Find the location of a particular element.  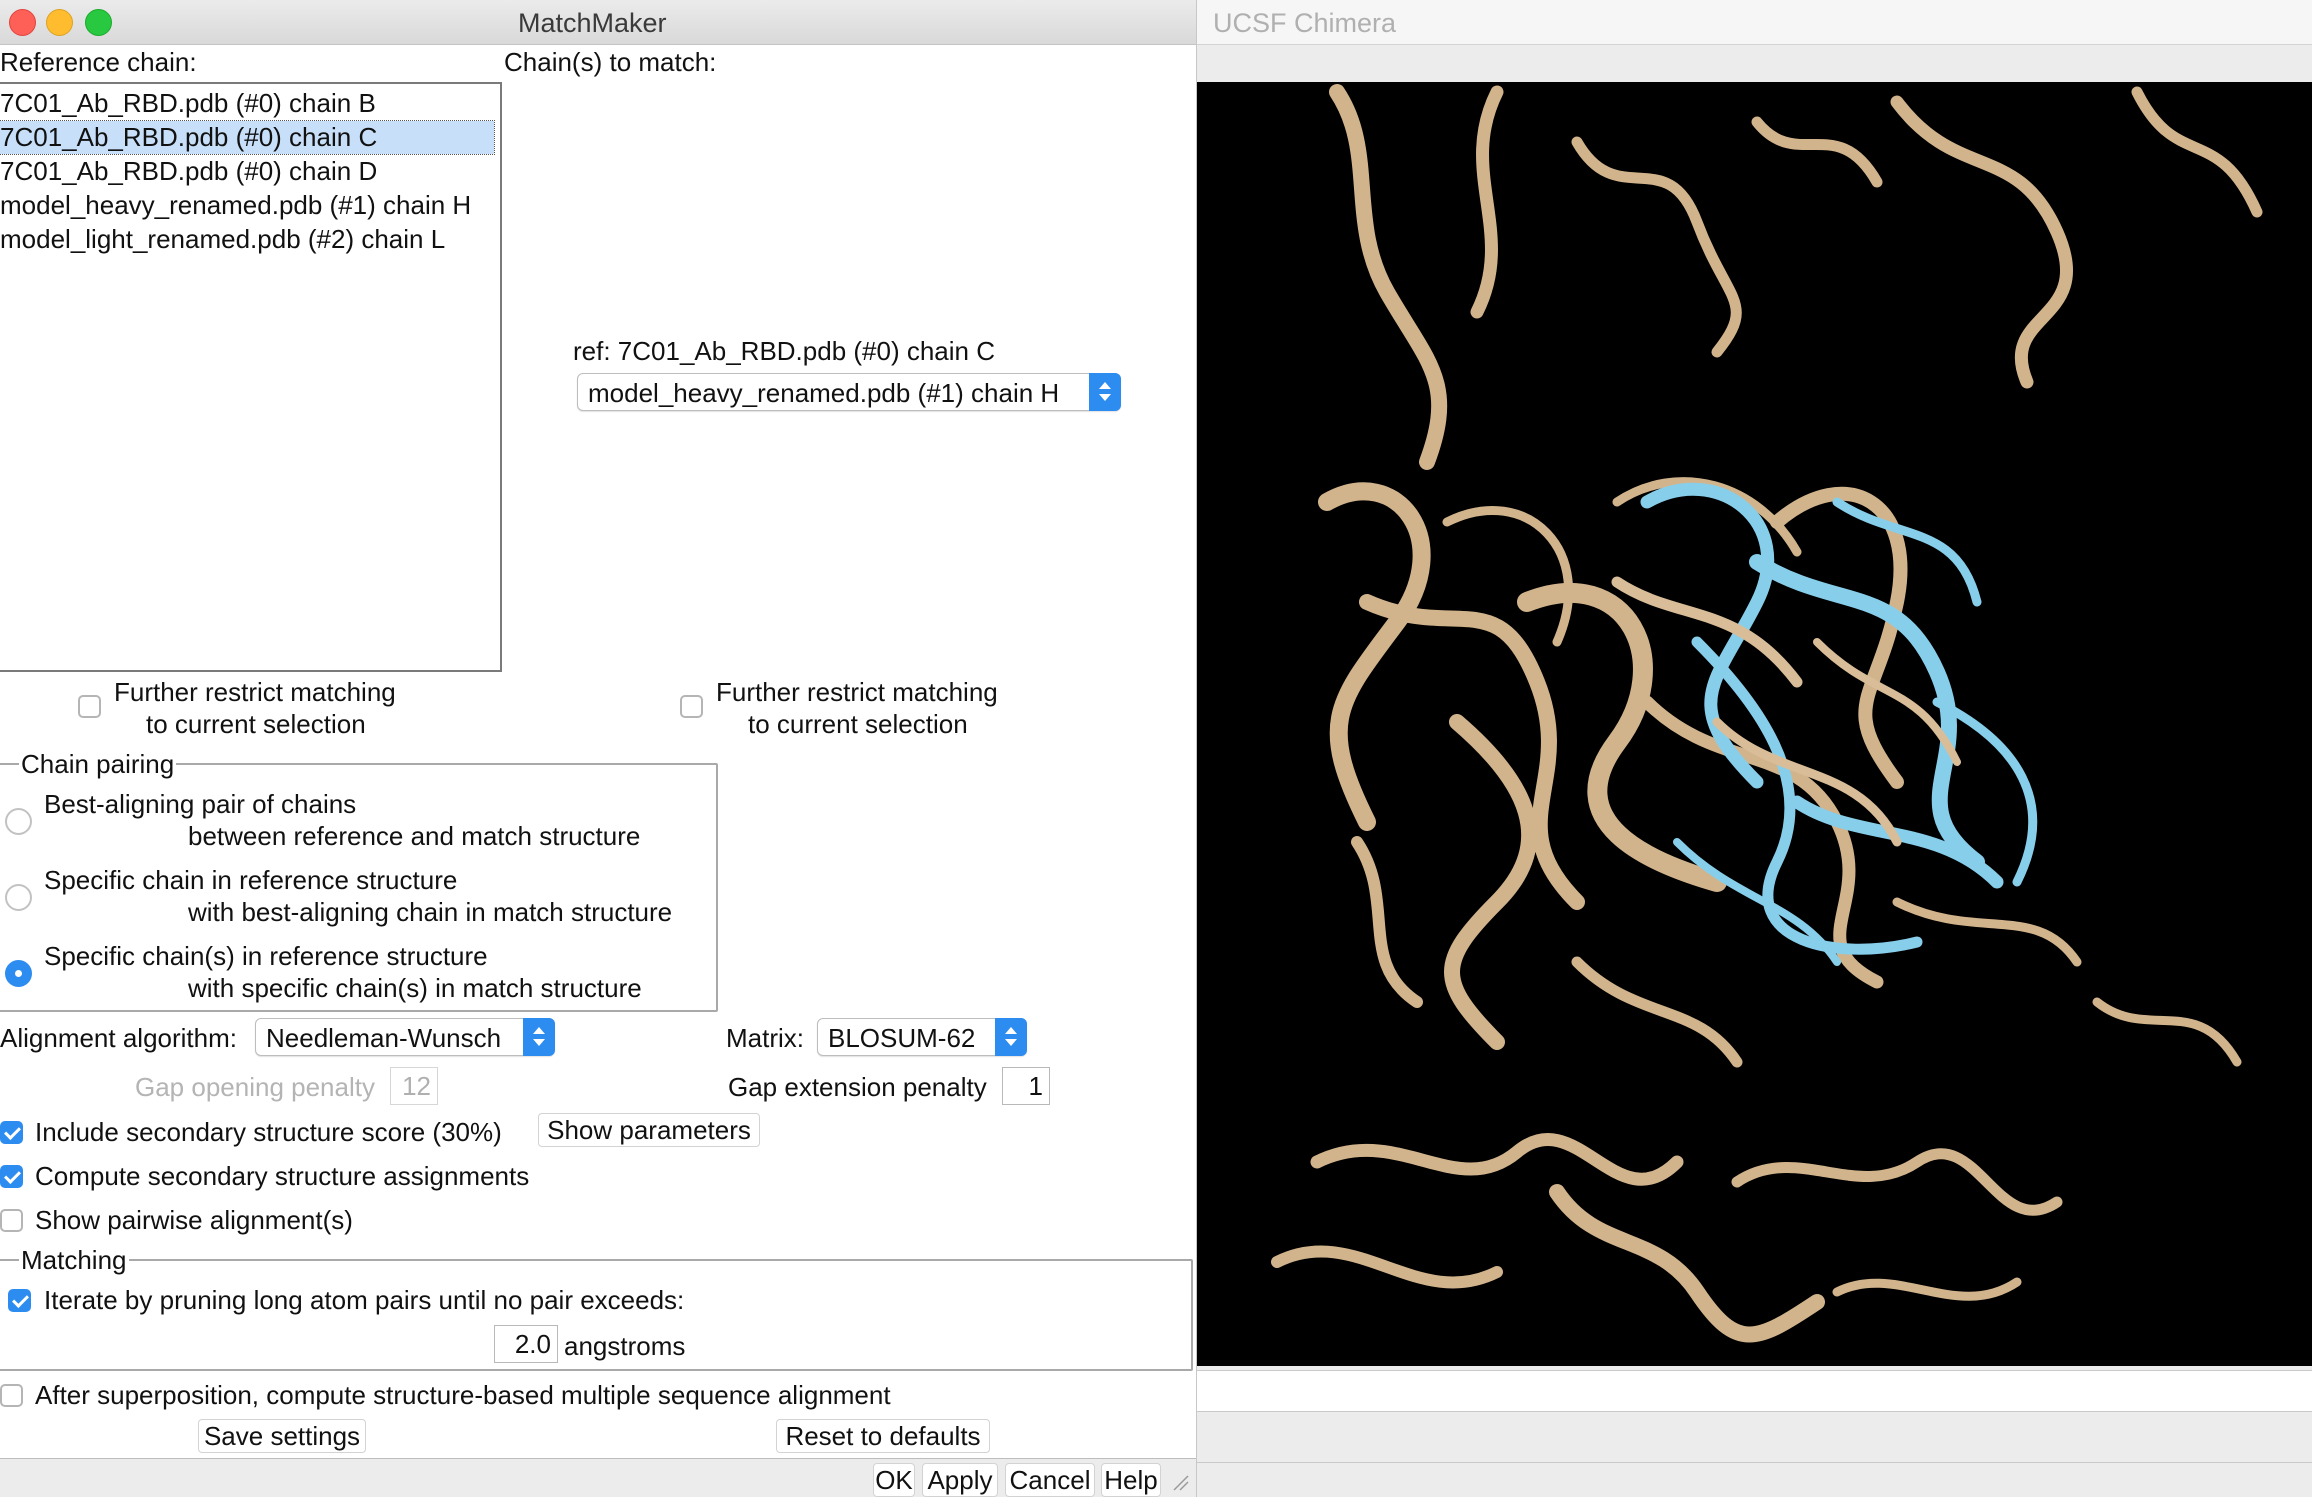

compute-ss-checkbox is located at coordinates (11, 1176).